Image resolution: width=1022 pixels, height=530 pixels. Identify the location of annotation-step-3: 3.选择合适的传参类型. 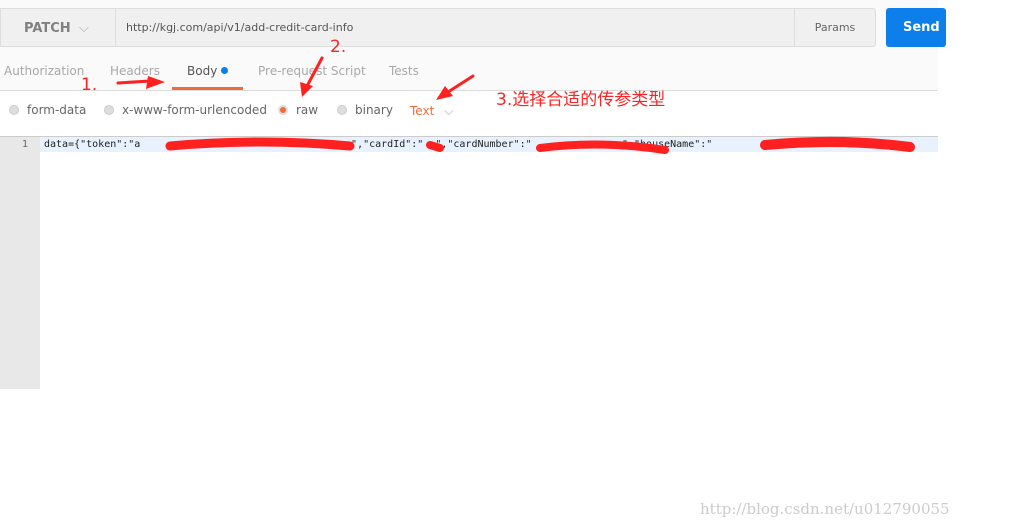
(581, 100).